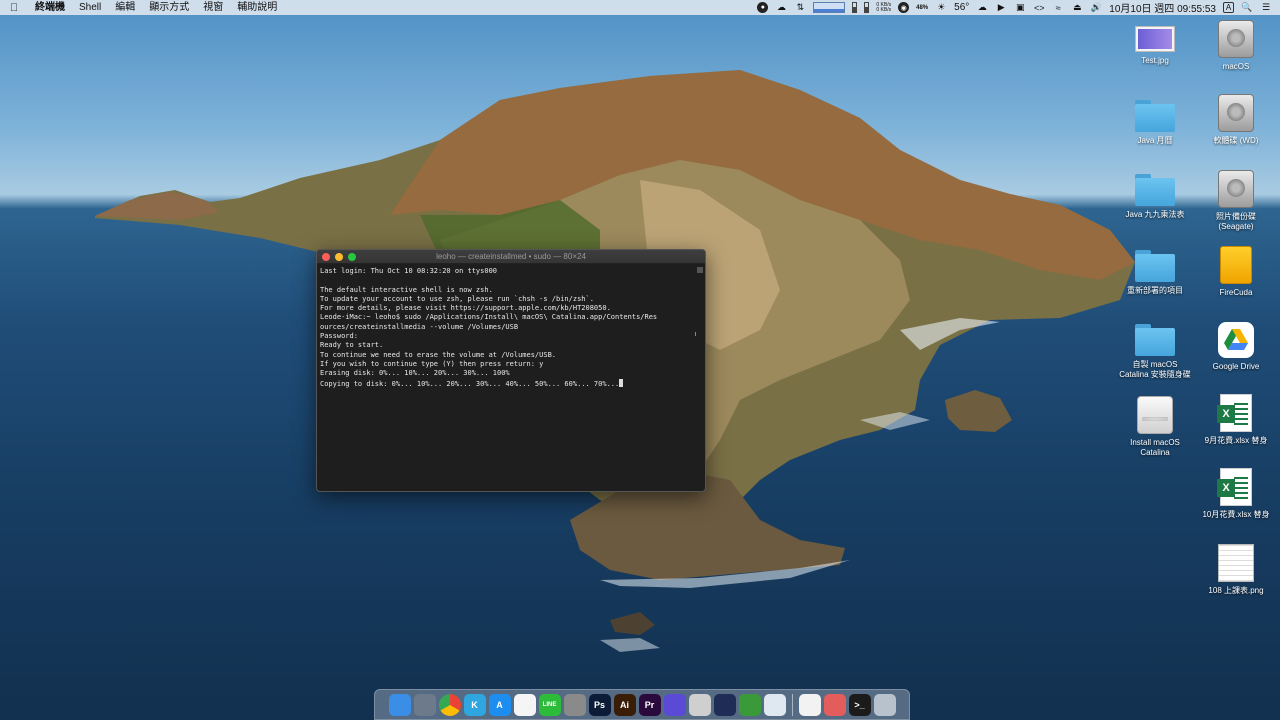  I want to click on desktop-icon: Java 月曆, so click(1155, 123).